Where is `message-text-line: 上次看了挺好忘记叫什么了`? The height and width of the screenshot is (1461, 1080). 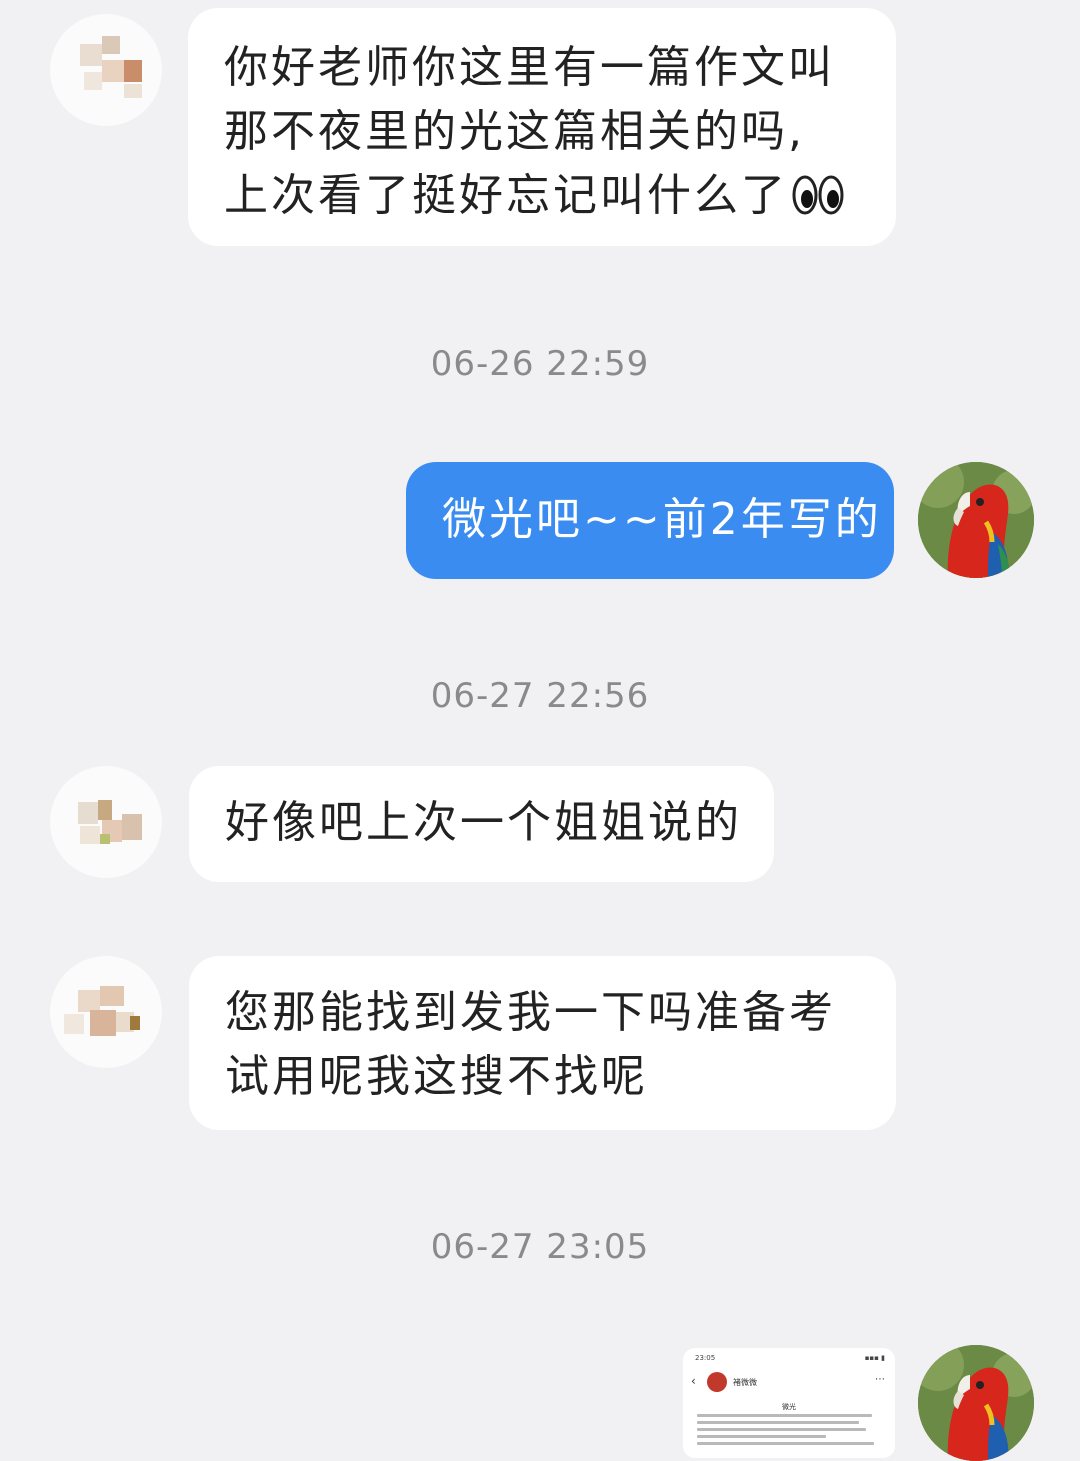 message-text-line: 上次看了挺好忘记叫什么了 is located at coordinates (506, 195).